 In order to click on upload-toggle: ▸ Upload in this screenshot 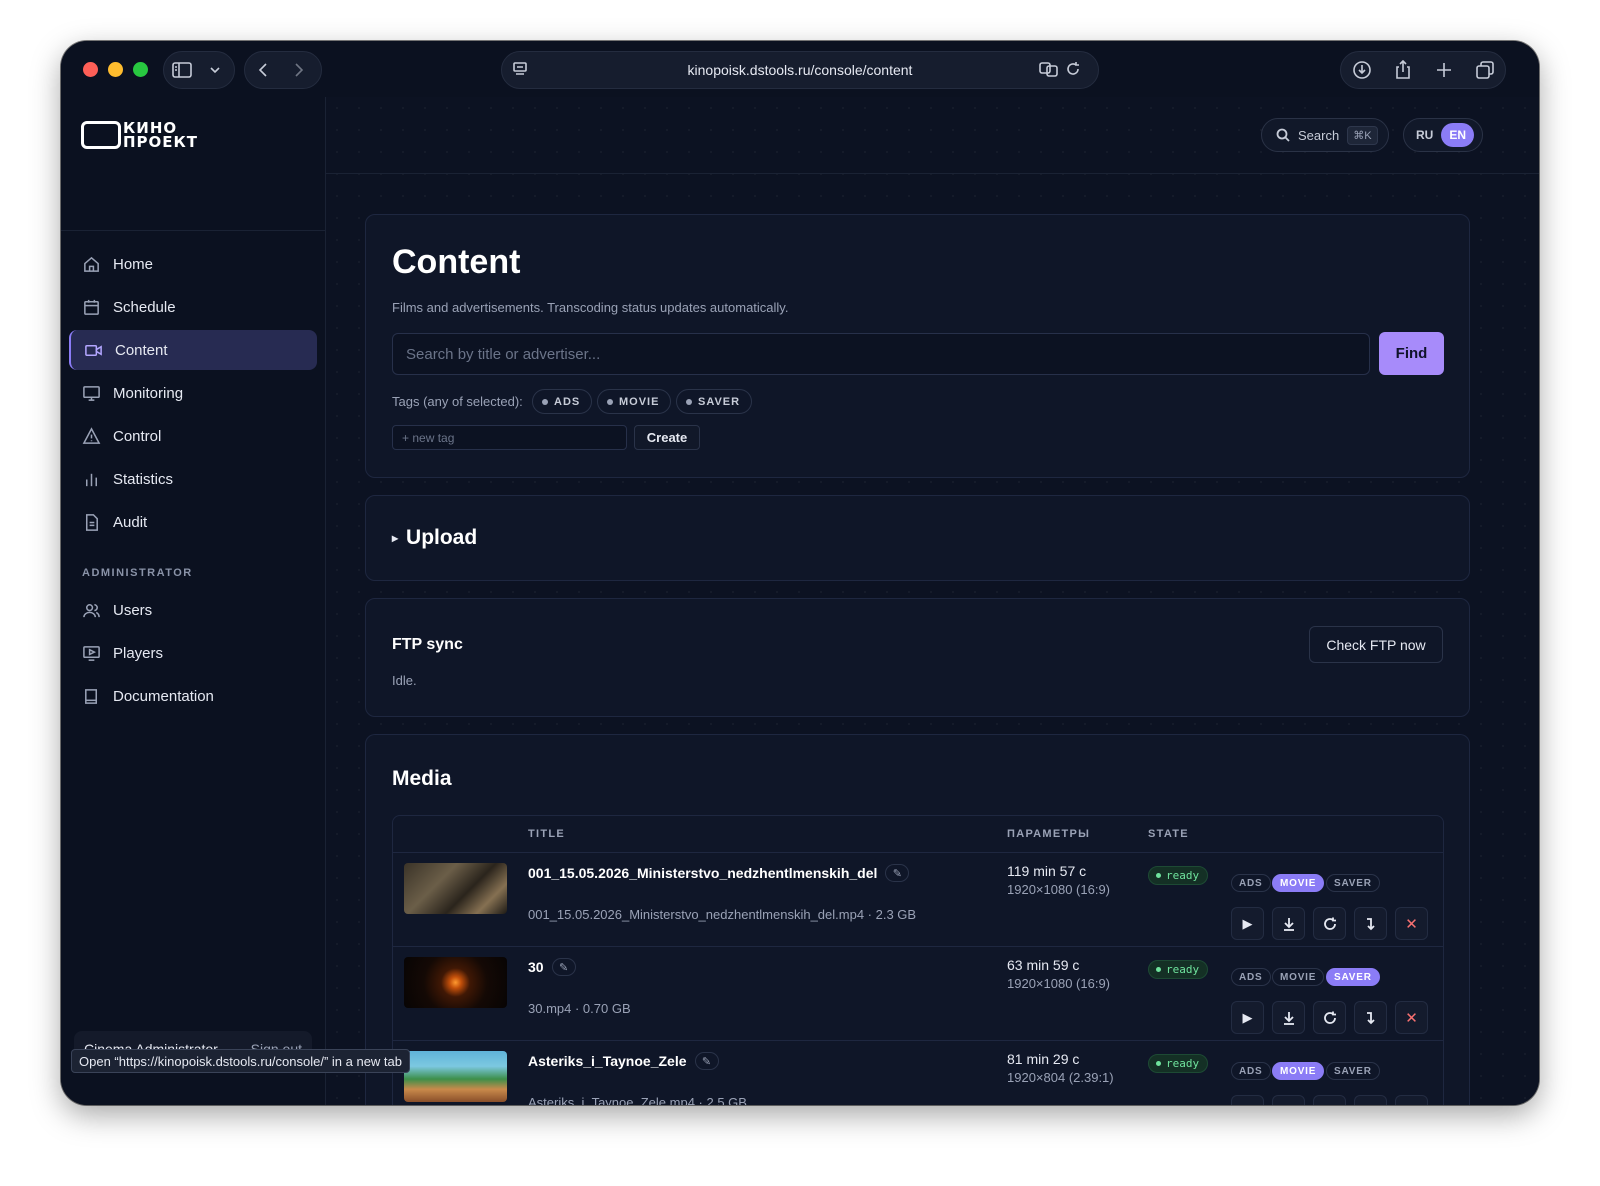, I will do `click(434, 538)`.